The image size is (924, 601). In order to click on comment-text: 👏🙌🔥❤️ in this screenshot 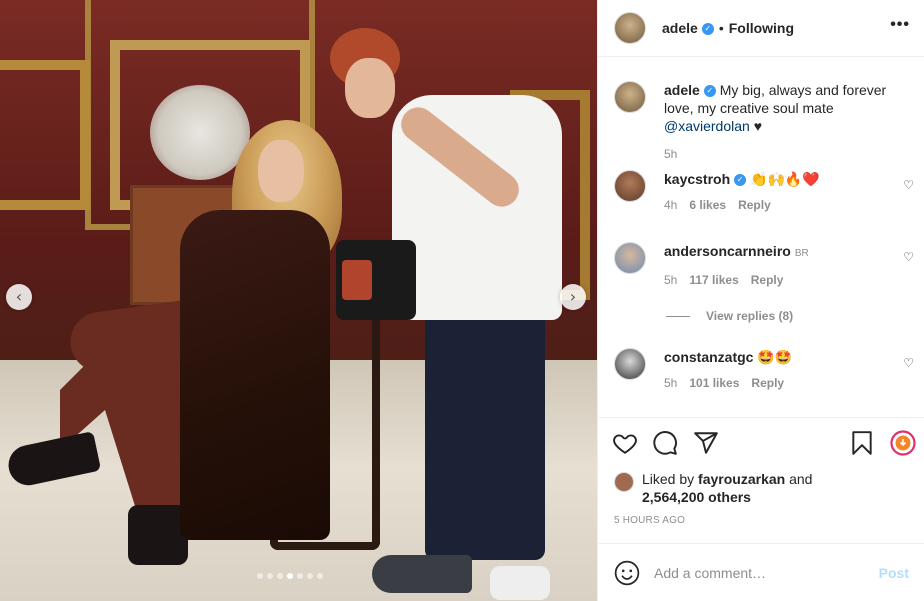, I will do `click(785, 179)`.